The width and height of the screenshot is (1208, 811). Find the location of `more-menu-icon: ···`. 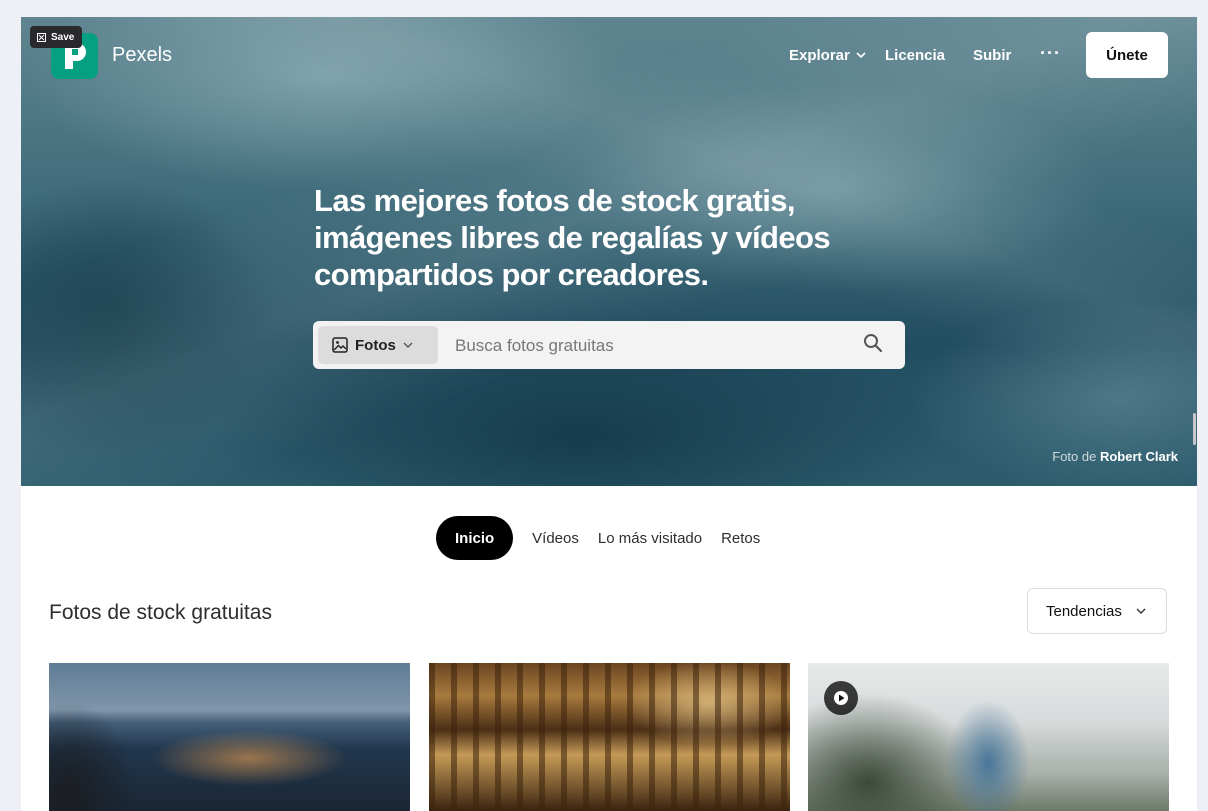

more-menu-icon: ··· is located at coordinates (1050, 53).